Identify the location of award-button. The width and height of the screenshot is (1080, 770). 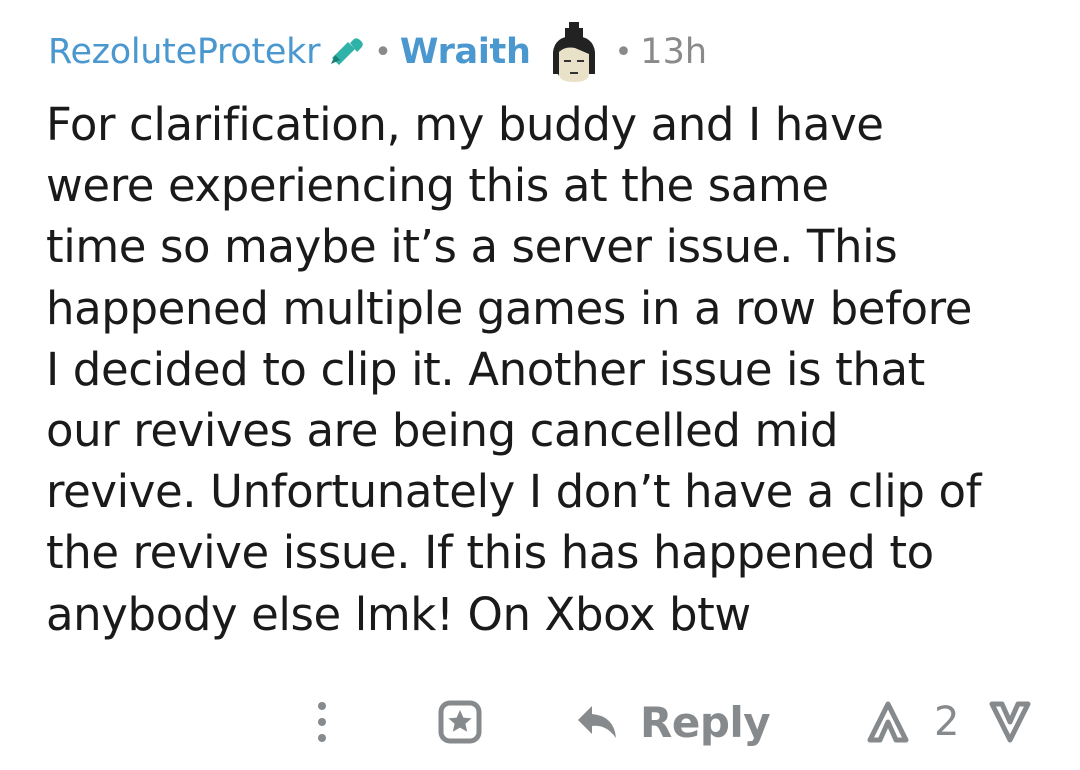
(460, 722).